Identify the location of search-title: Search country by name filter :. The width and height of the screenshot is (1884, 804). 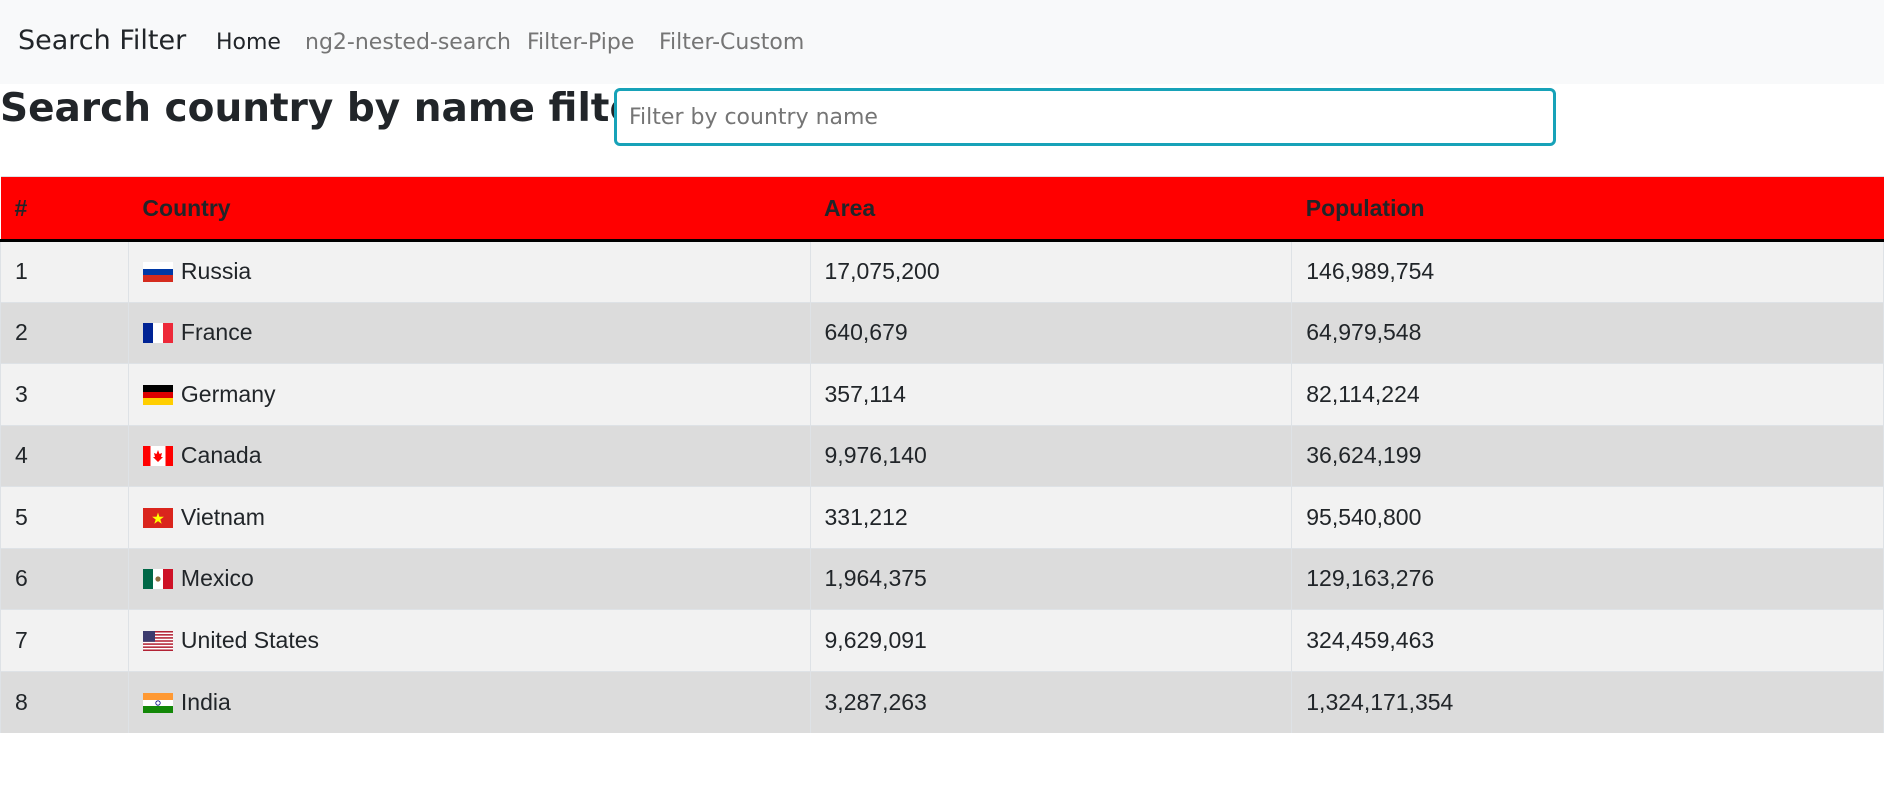
(342, 108).